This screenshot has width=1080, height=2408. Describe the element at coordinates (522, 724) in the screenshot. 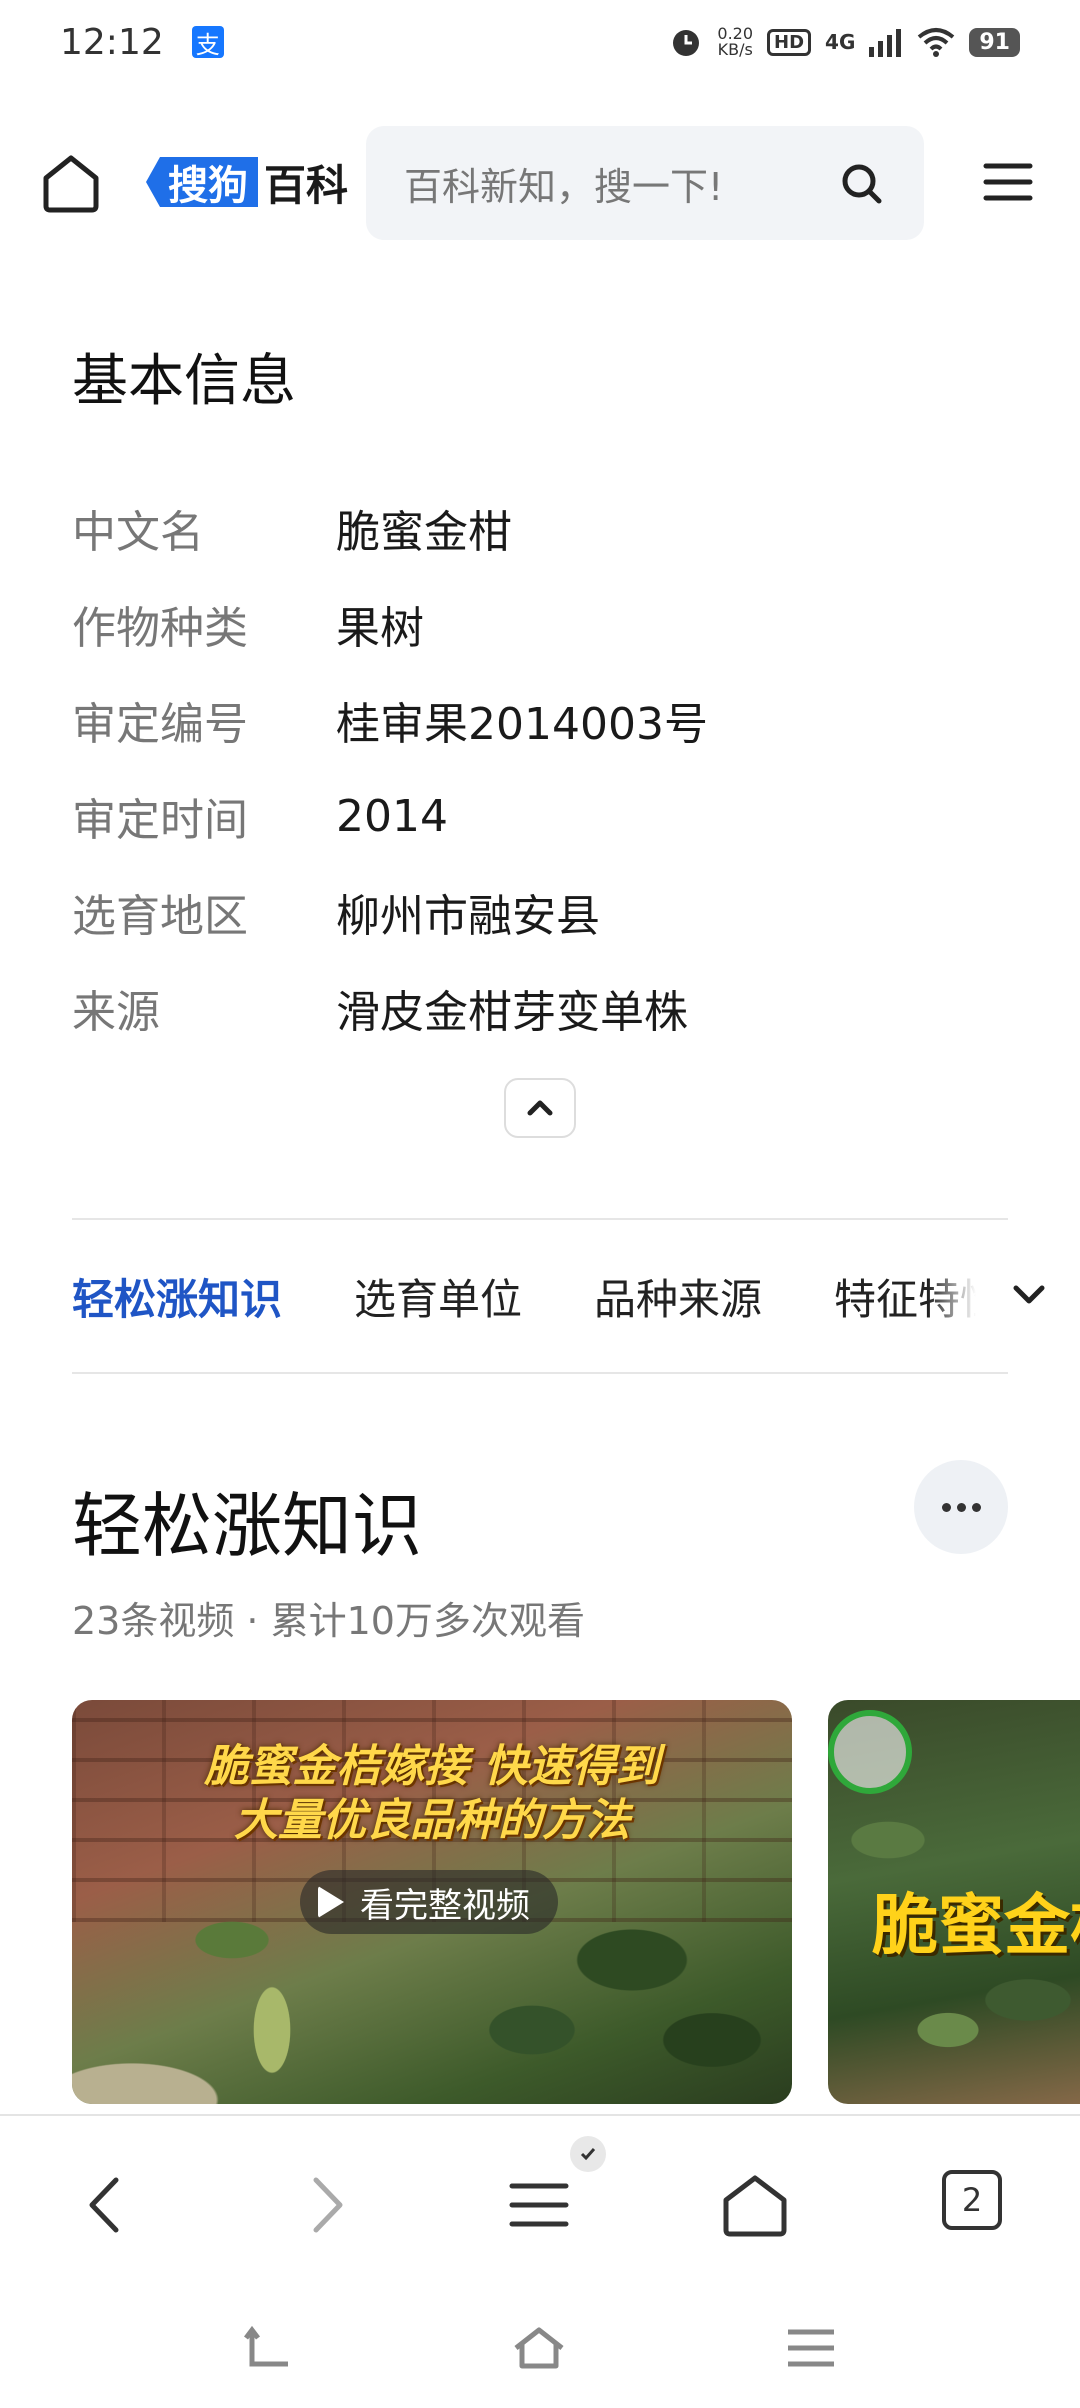

I see `info-value: 桂审果2014003号` at that location.